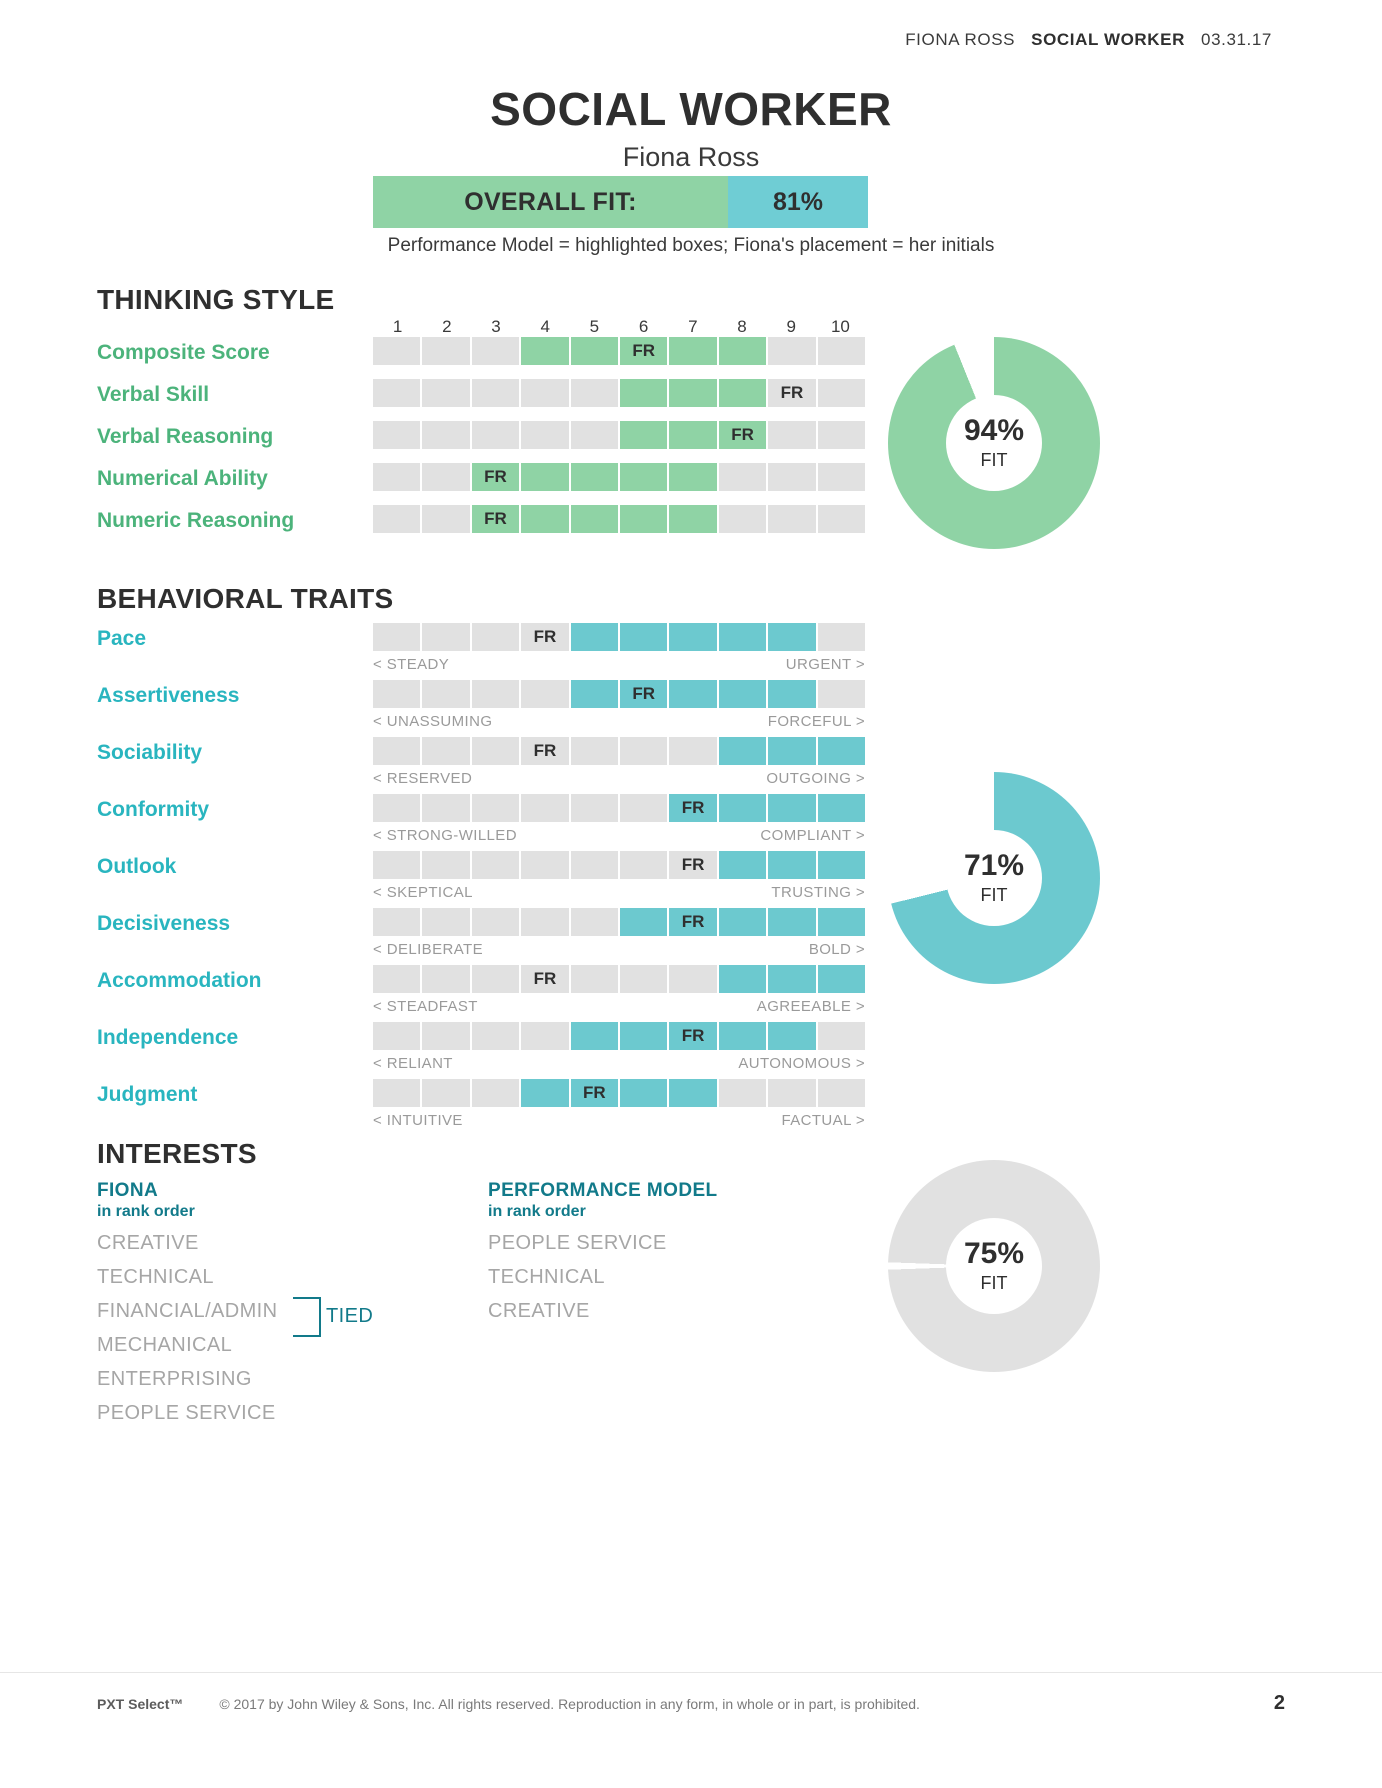 This screenshot has width=1382, height=1788. What do you see at coordinates (174, 1379) in the screenshot?
I see `interest-item-fiona: ENTERPRISING` at bounding box center [174, 1379].